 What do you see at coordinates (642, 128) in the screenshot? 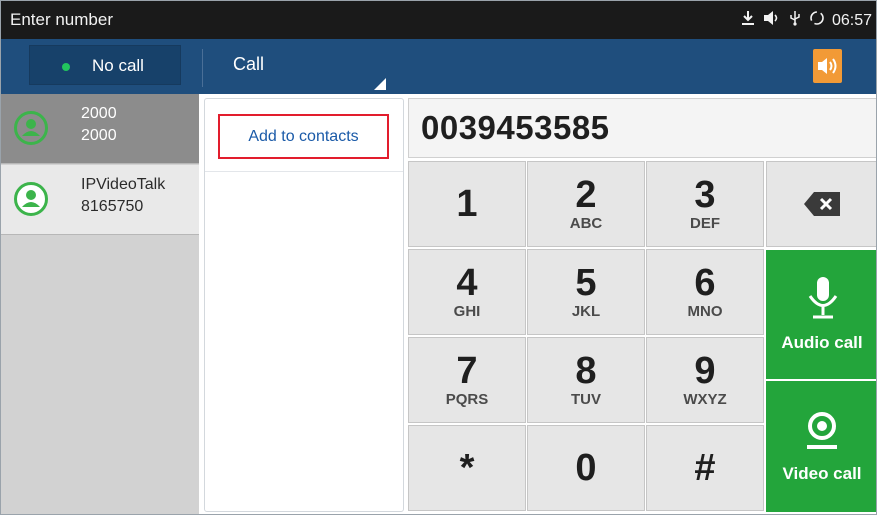
I see `number-display: 0039453585` at bounding box center [642, 128].